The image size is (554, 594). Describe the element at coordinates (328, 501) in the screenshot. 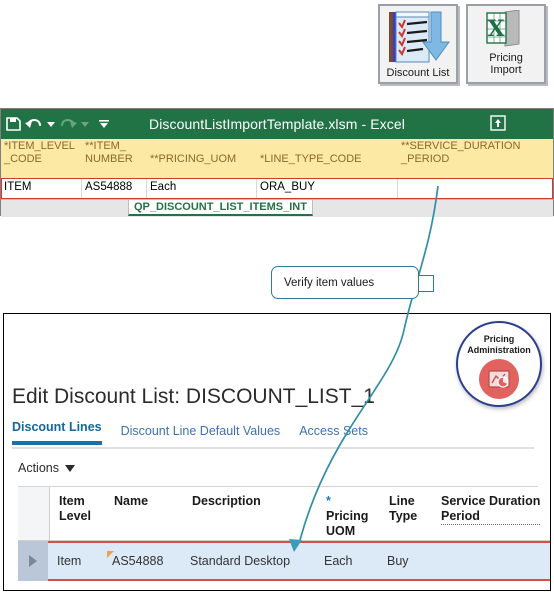

I see `required-indicator: *` at that location.